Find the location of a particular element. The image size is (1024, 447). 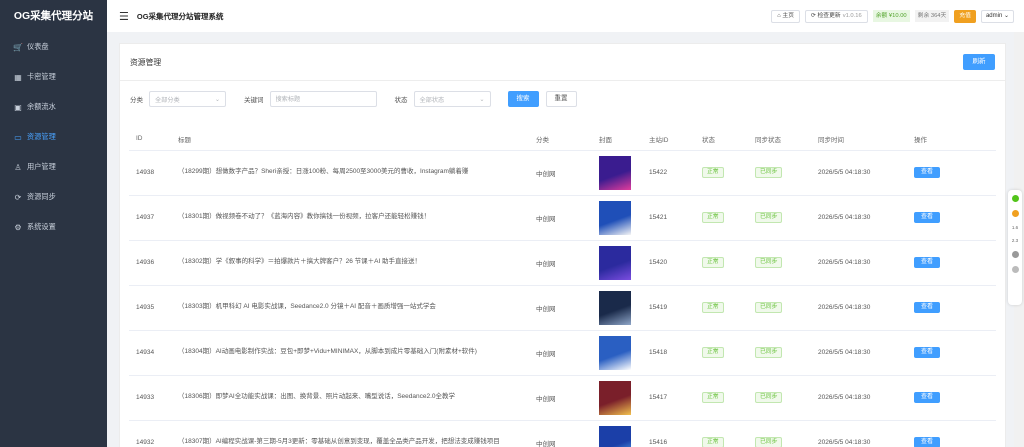

check-update-button: ⟳ 检查更新 v1.0.16 is located at coordinates (836, 16).